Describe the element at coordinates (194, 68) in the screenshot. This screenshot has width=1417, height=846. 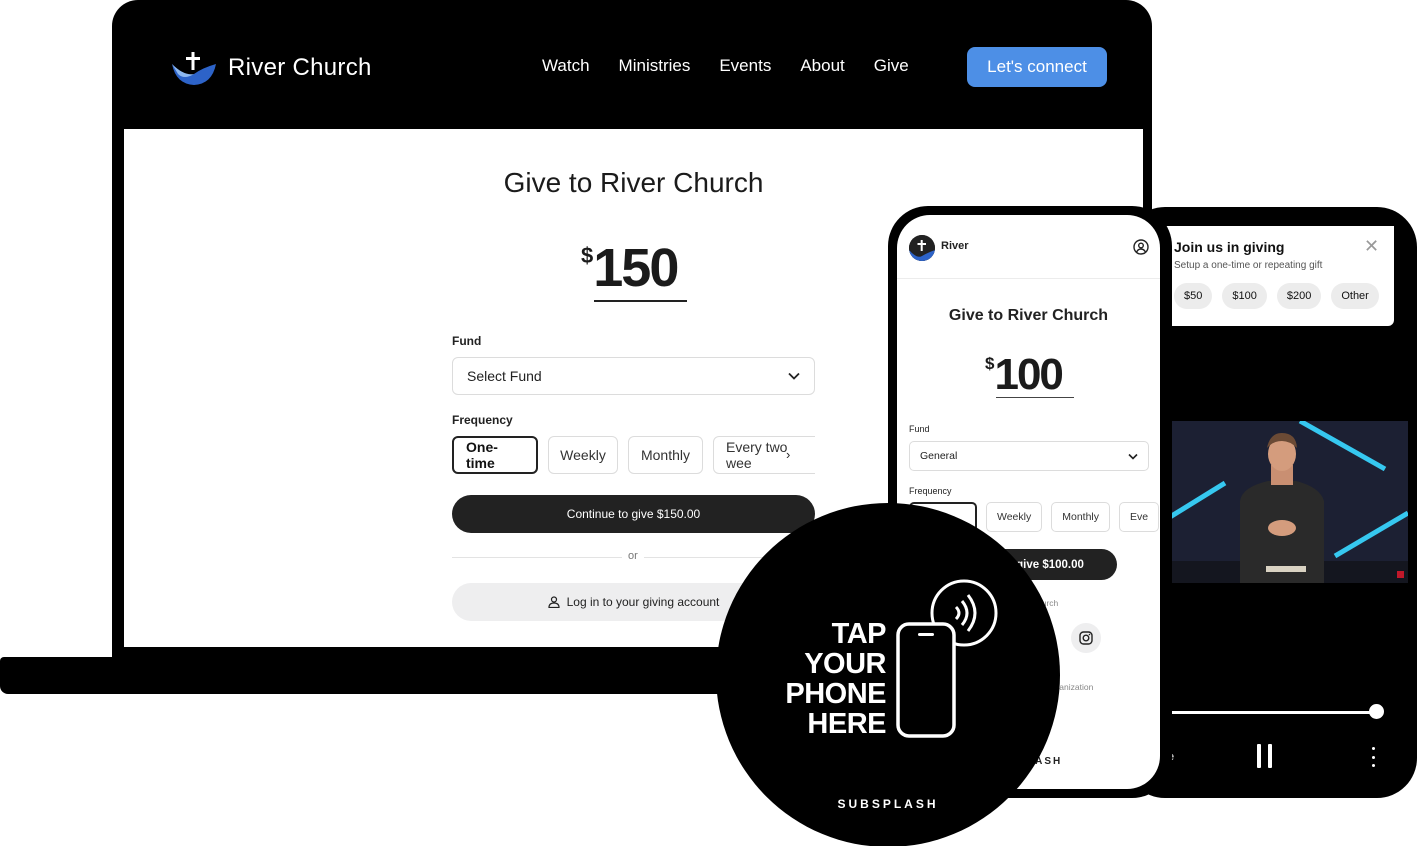
I see `river-church-logo-icon` at that location.